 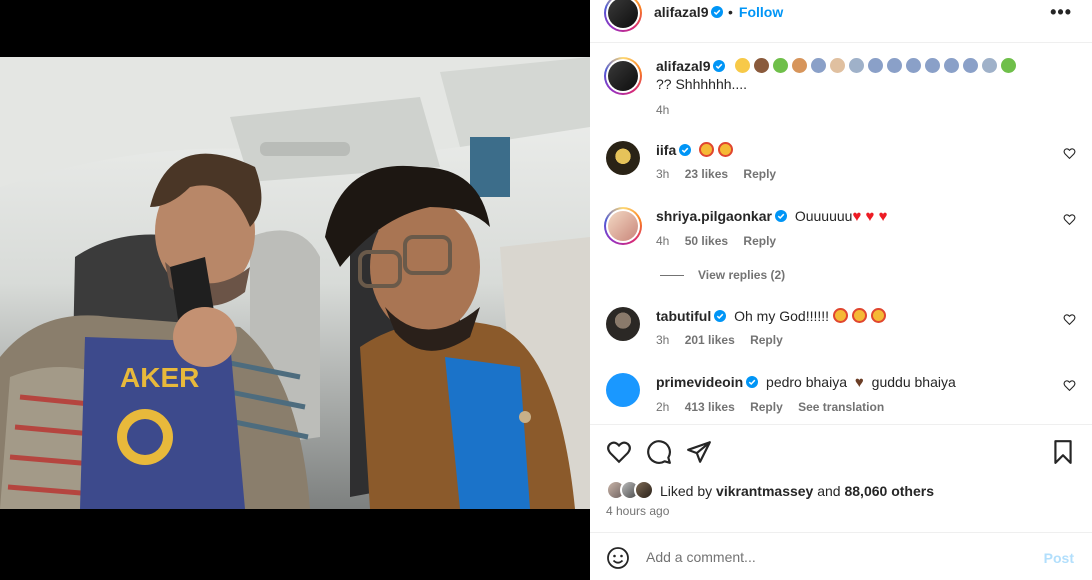 I want to click on comment-likes: 201 likes, so click(x=710, y=340).